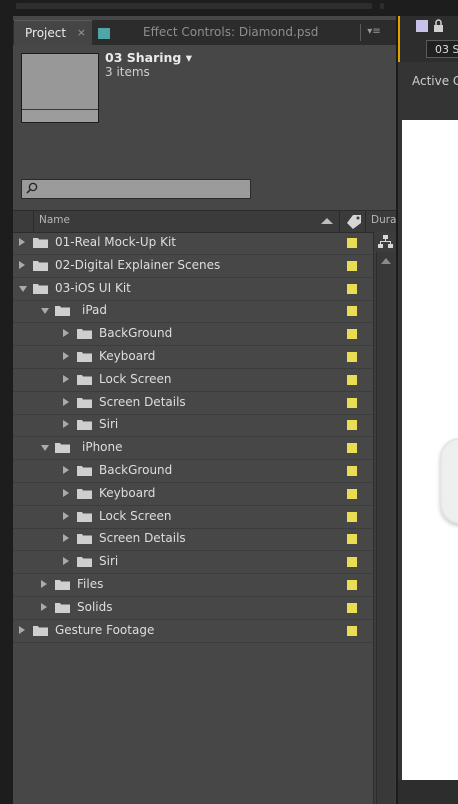 This screenshot has width=458, height=804. I want to click on composition-thumbnail, so click(60, 88).